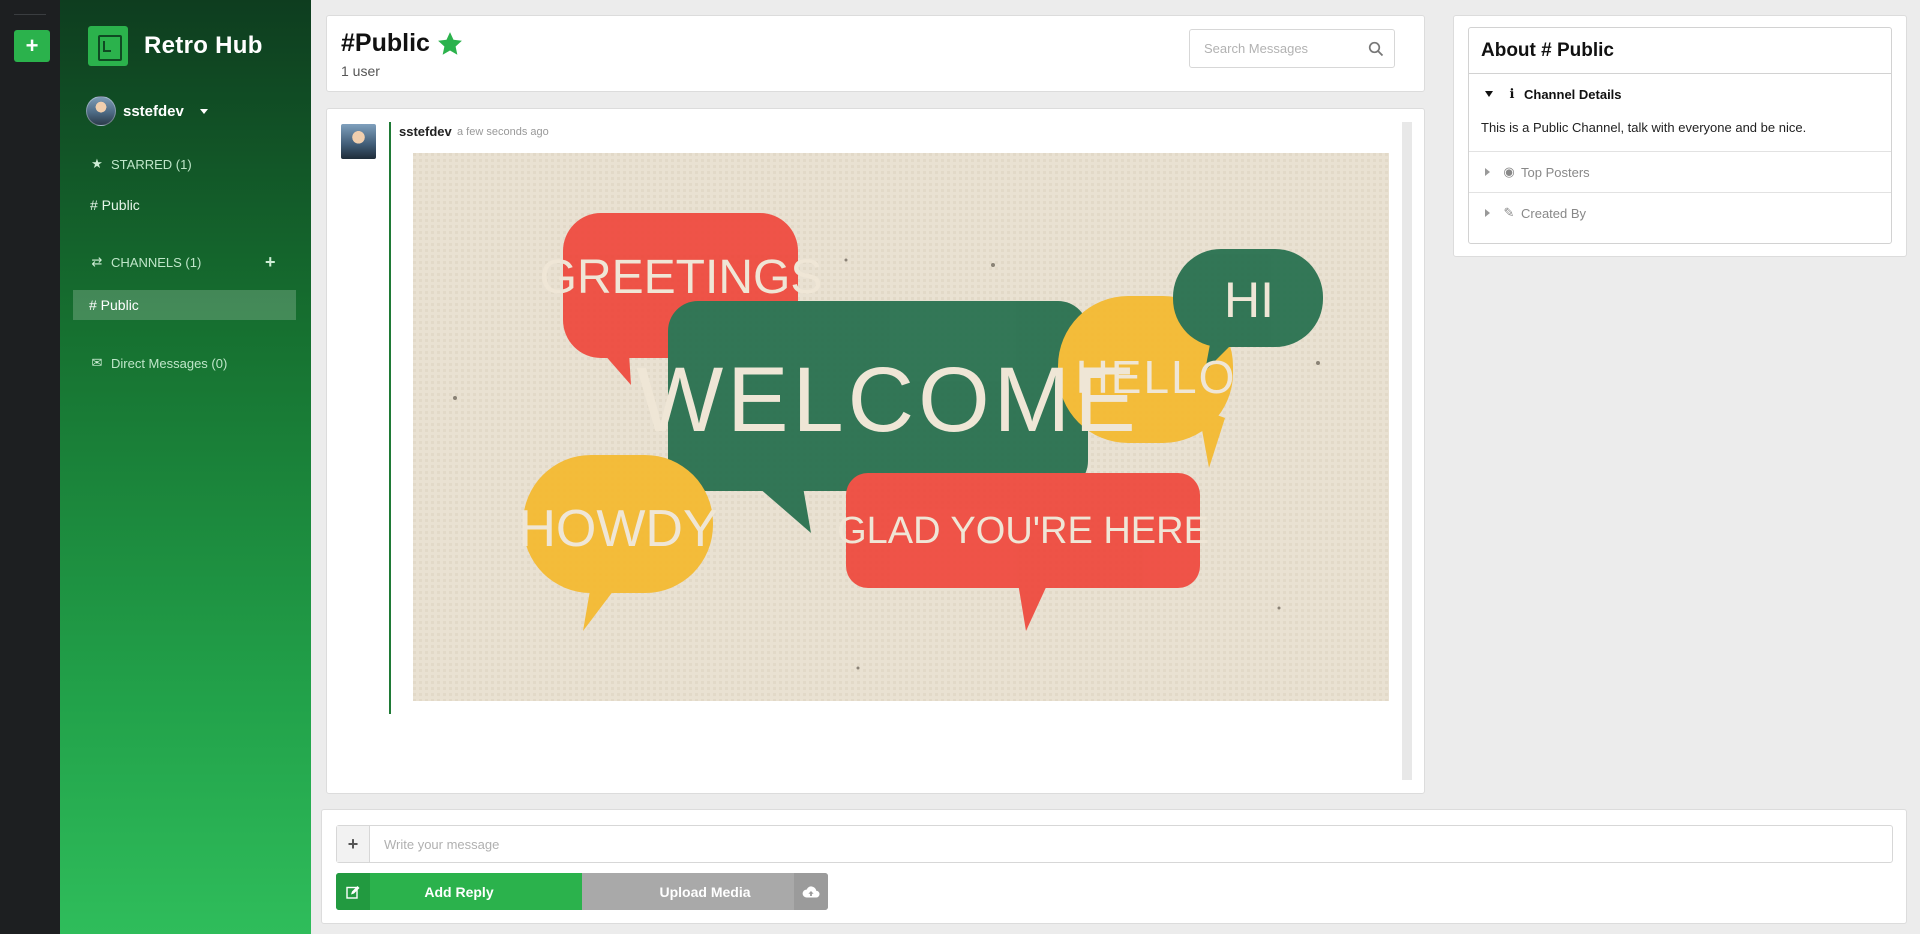  Describe the element at coordinates (184, 305) in the screenshot. I see `channel-item-public: # Public` at that location.